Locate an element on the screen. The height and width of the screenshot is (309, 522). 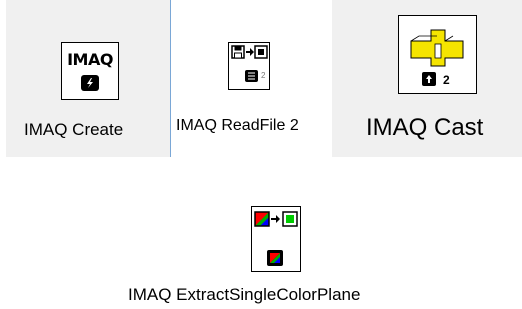
imaq-readfile-badge-number: 2 is located at coordinates (263, 75).